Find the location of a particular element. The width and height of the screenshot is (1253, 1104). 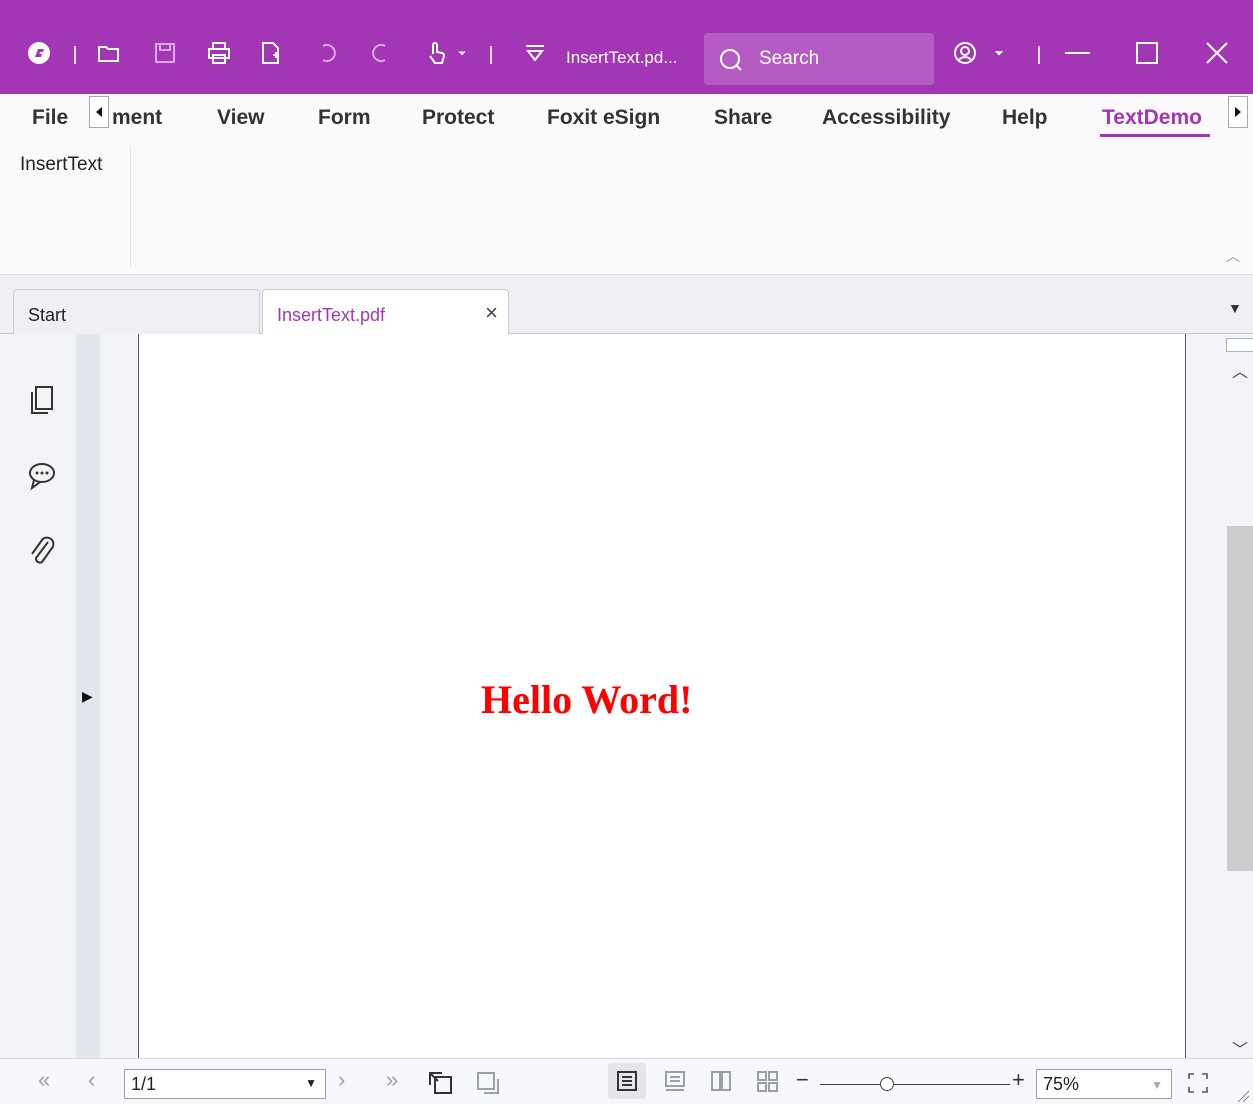

account-dropdown-icon is located at coordinates (999, 53).